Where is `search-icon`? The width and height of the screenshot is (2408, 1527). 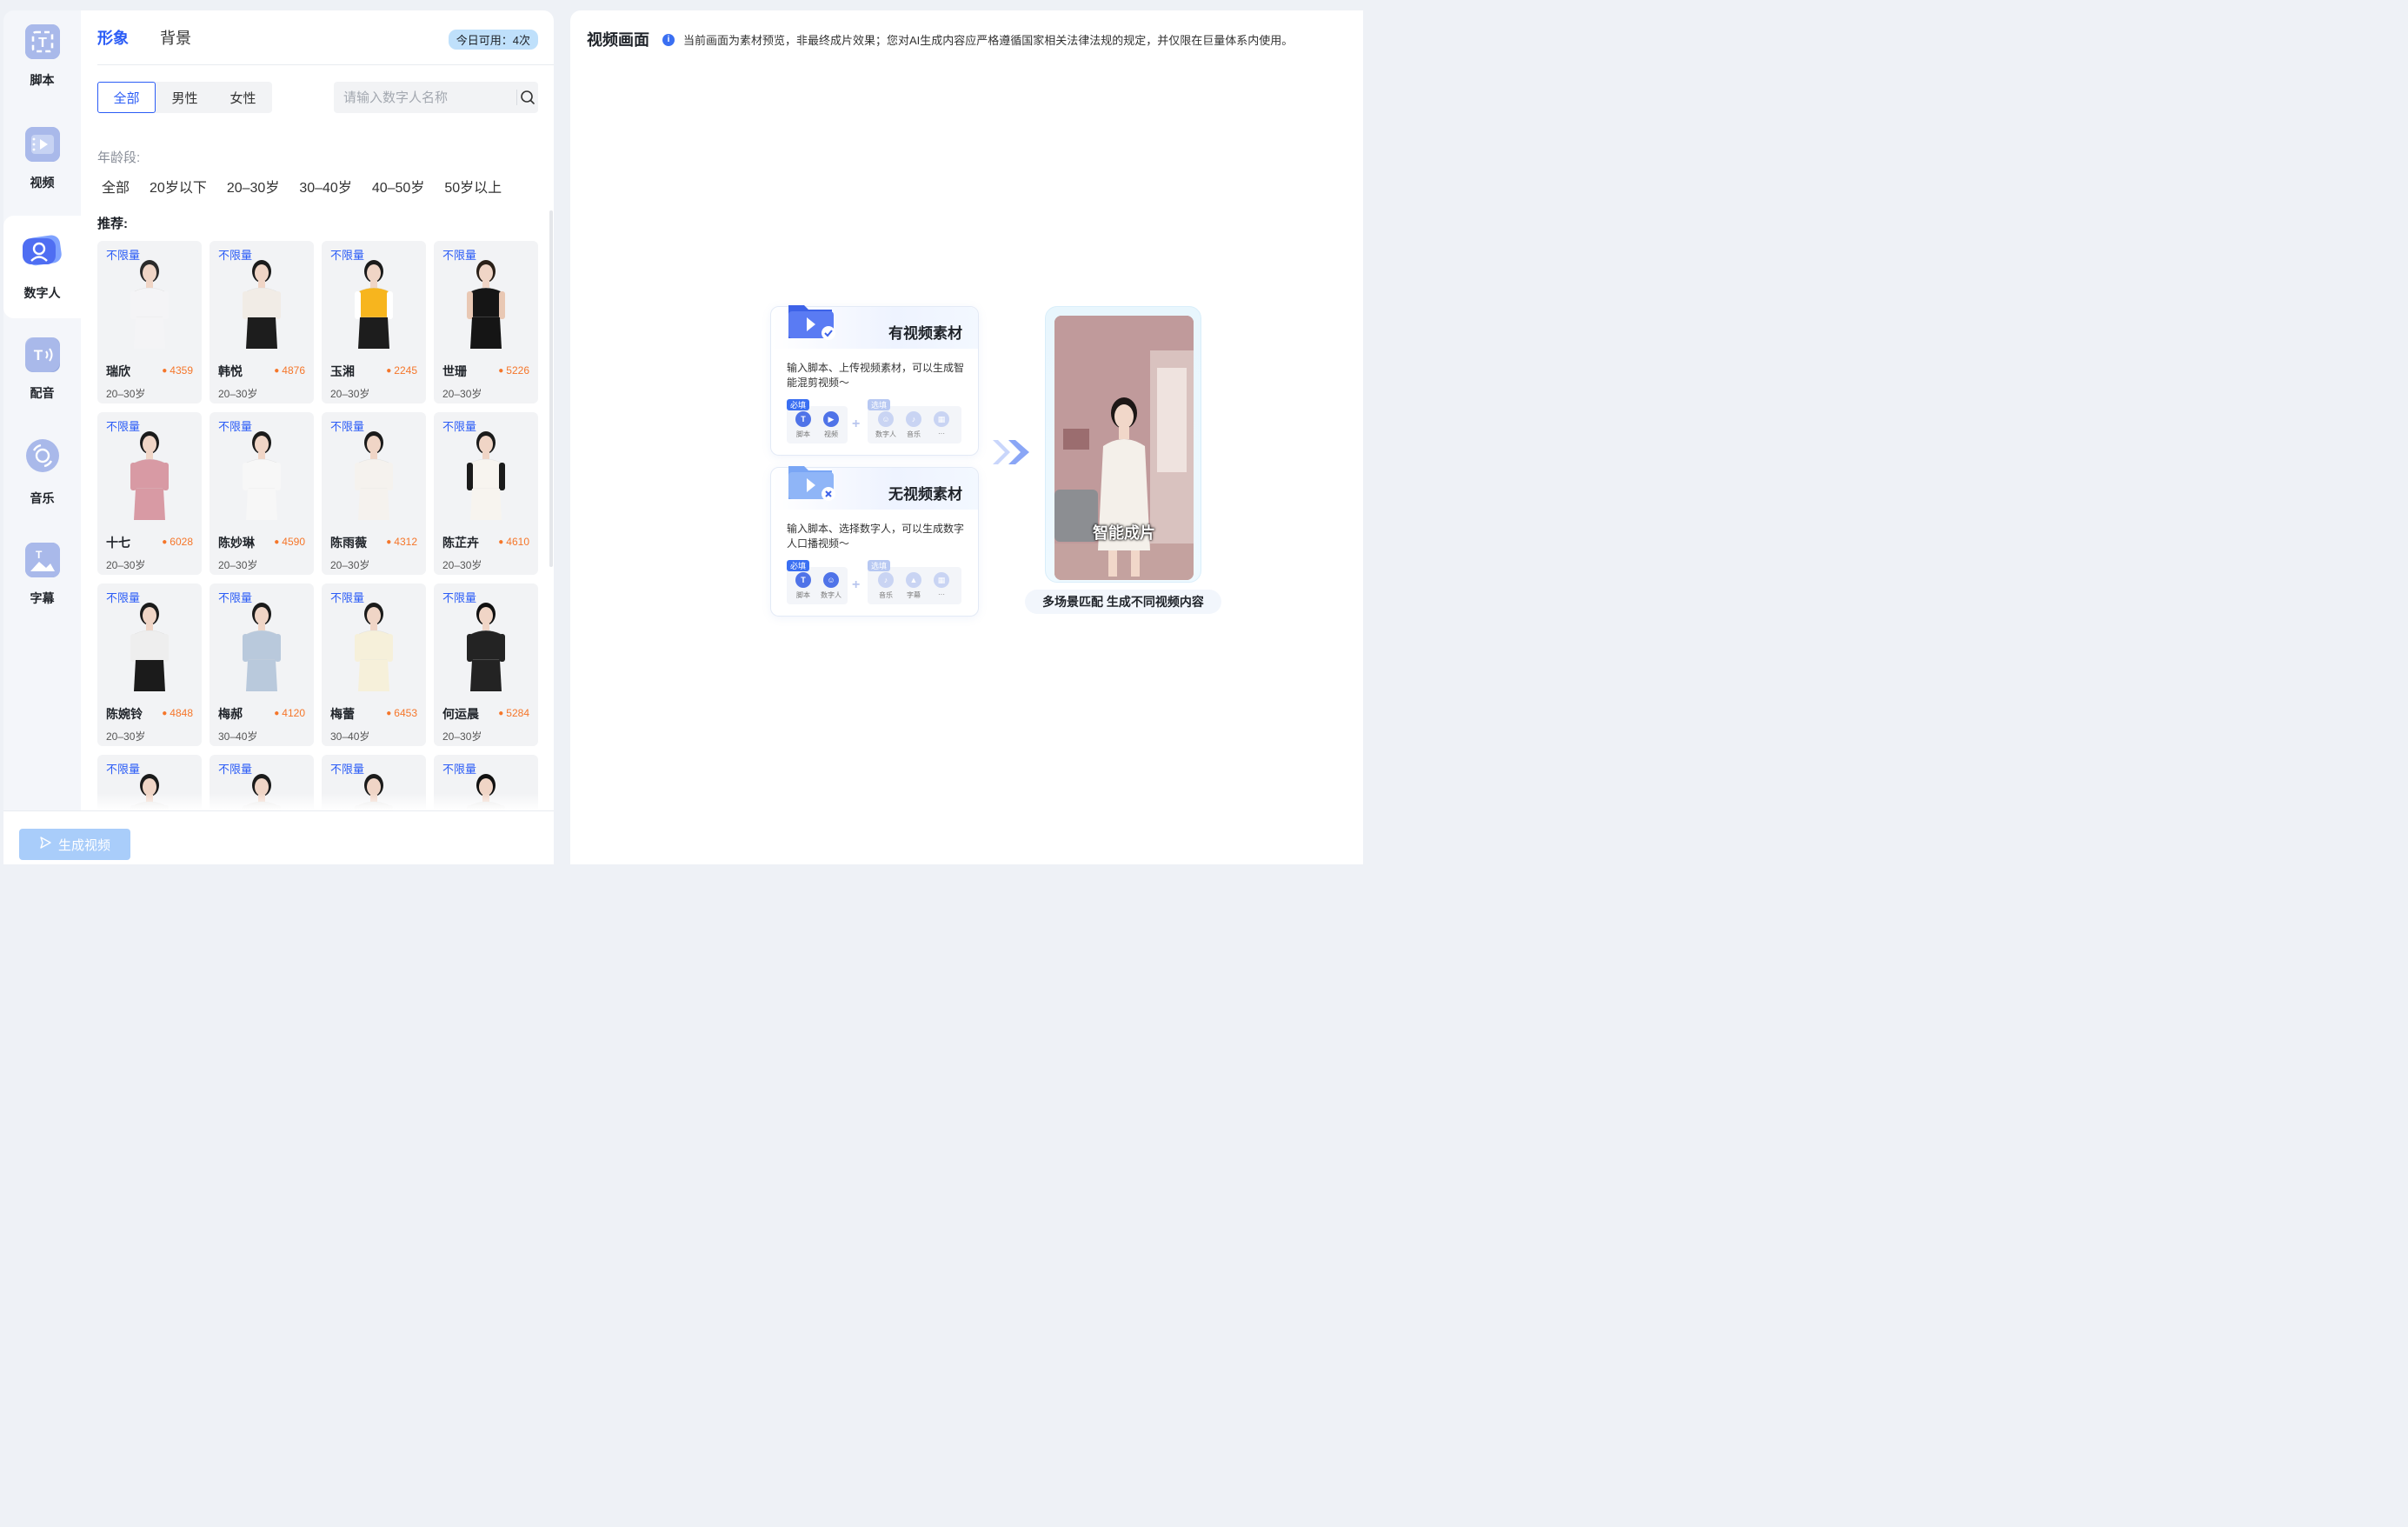
search-icon is located at coordinates (527, 97).